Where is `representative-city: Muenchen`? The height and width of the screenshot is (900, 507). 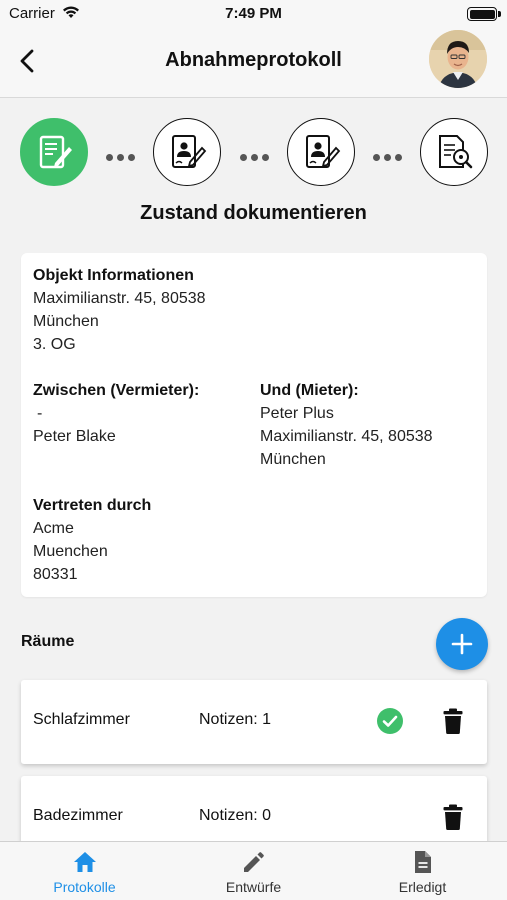
representative-city: Muenchen is located at coordinates (70, 551).